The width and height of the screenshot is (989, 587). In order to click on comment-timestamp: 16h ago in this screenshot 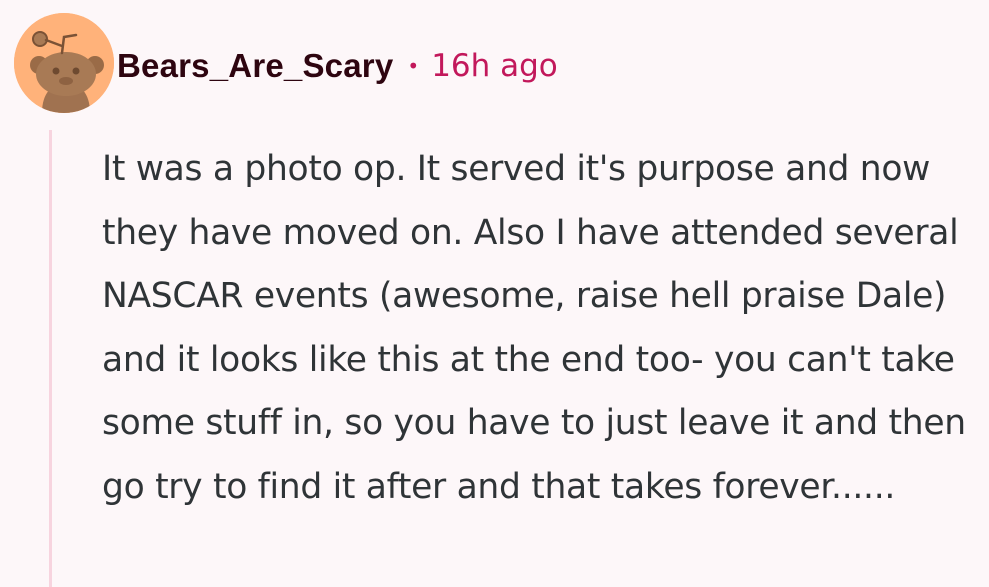, I will do `click(494, 66)`.